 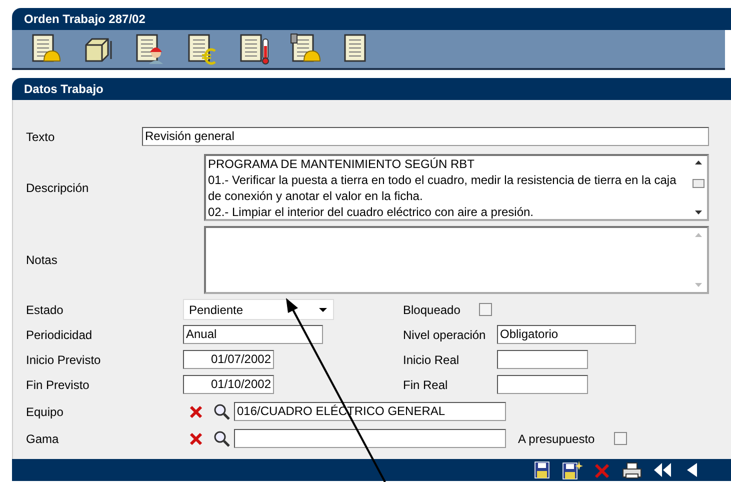 What do you see at coordinates (41, 137) in the screenshot?
I see `field-label: Texto` at bounding box center [41, 137].